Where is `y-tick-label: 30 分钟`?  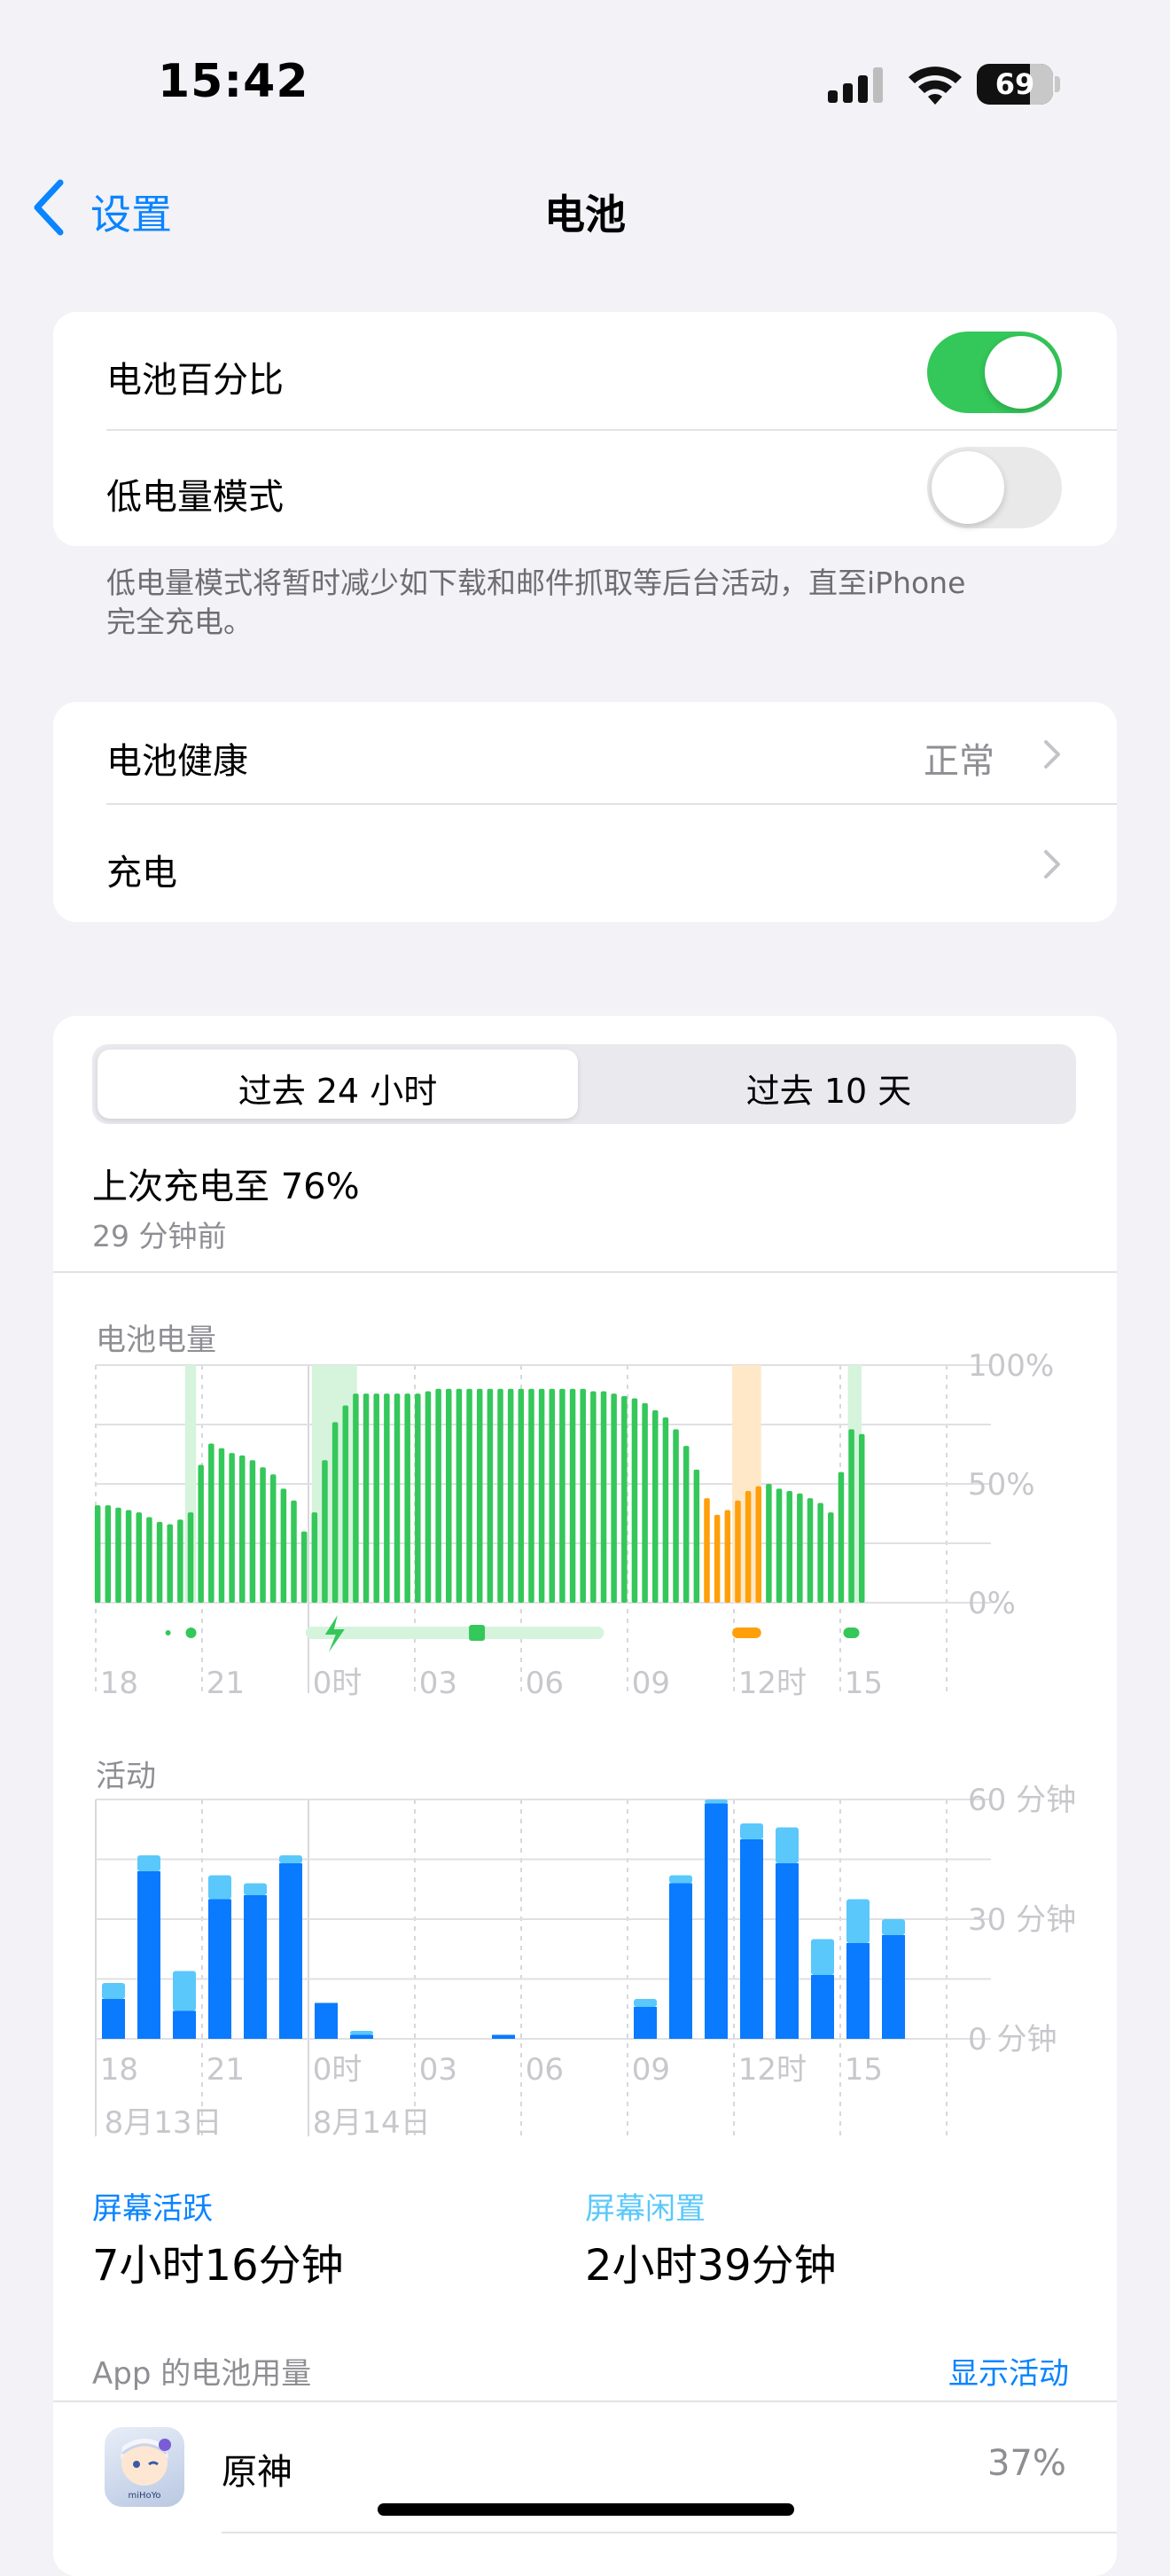 y-tick-label: 30 分钟 is located at coordinates (1022, 1920).